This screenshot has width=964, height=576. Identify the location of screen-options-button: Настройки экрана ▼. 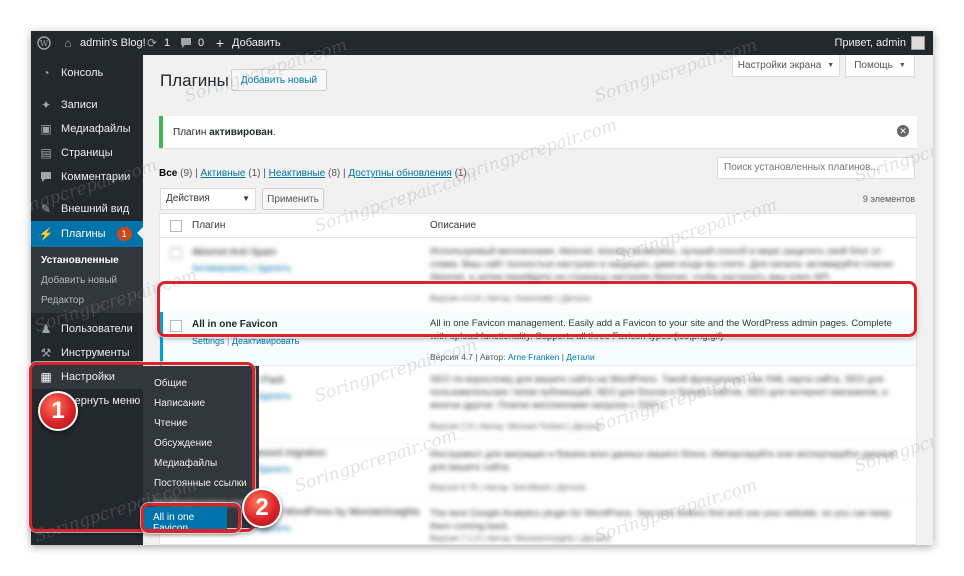
(786, 66).